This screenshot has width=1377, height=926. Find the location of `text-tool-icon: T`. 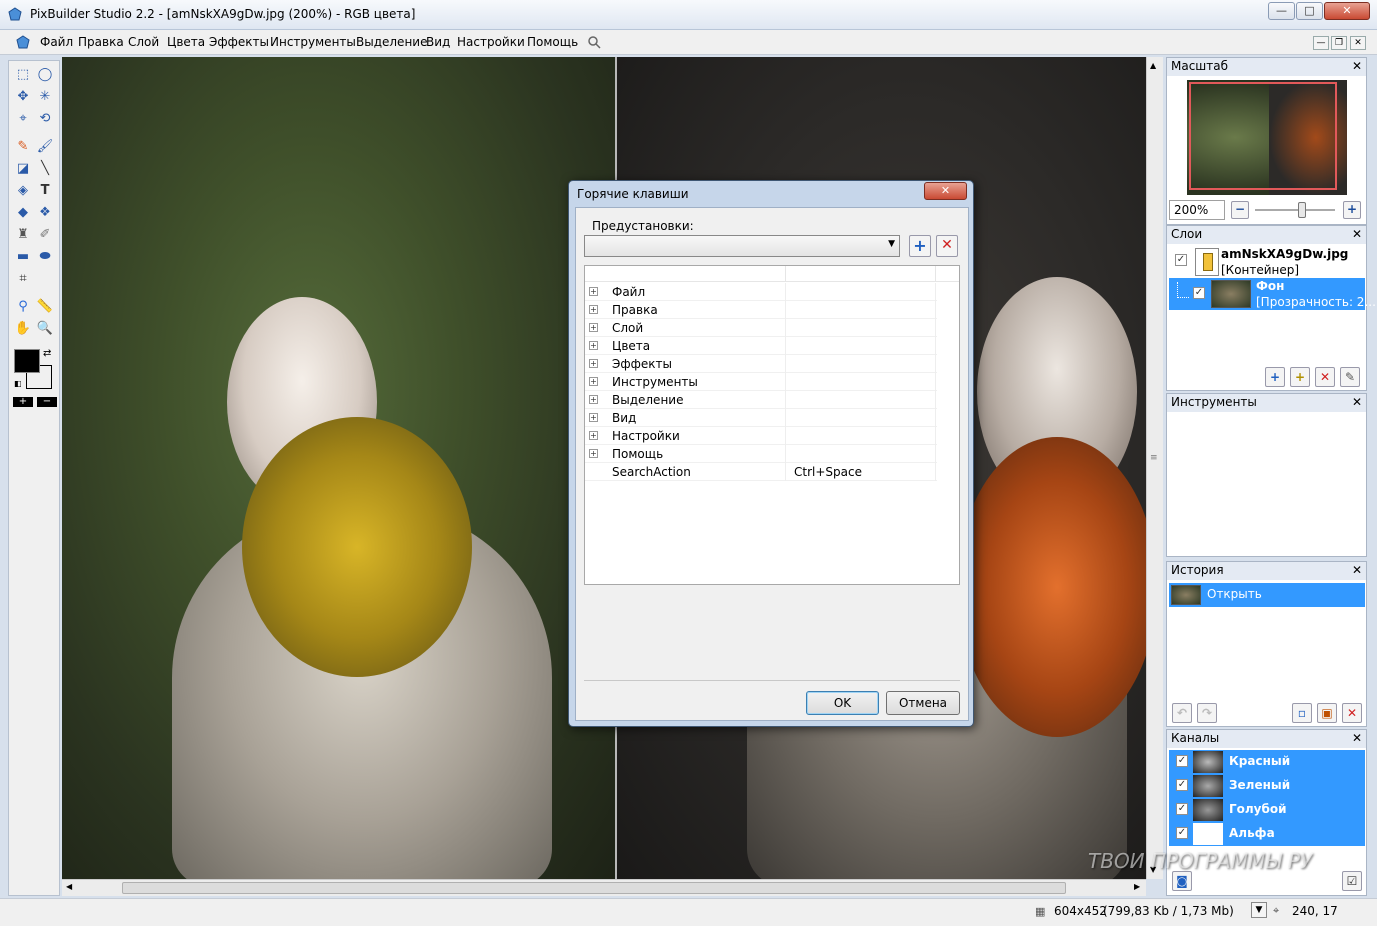

text-tool-icon: T is located at coordinates (45, 191).